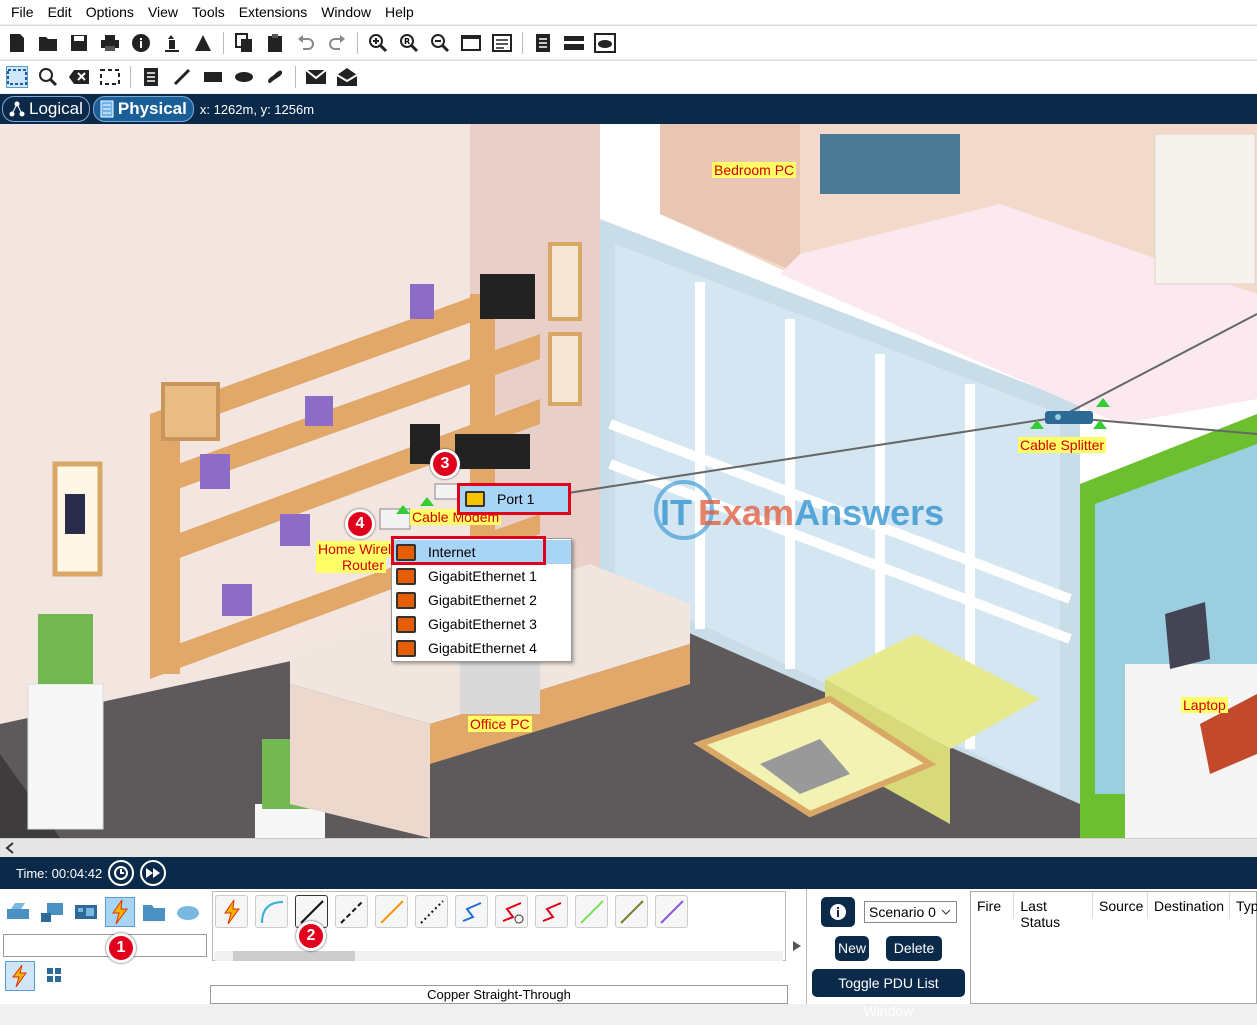 The width and height of the screenshot is (1257, 1025). Describe the element at coordinates (203, 43) in the screenshot. I see `network-info-icon` at that location.